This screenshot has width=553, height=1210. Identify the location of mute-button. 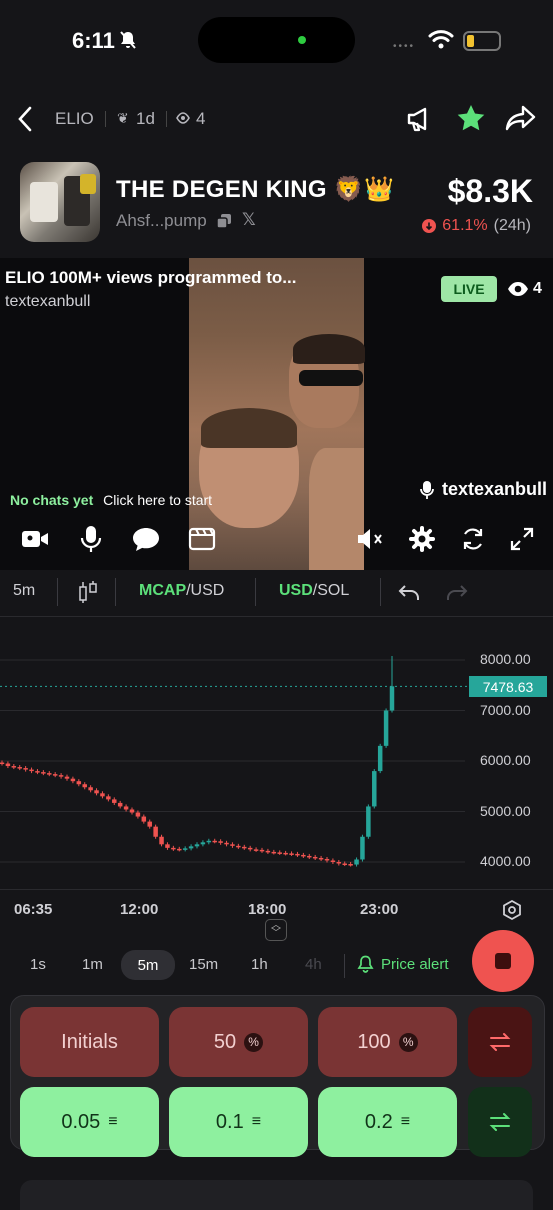
(371, 539).